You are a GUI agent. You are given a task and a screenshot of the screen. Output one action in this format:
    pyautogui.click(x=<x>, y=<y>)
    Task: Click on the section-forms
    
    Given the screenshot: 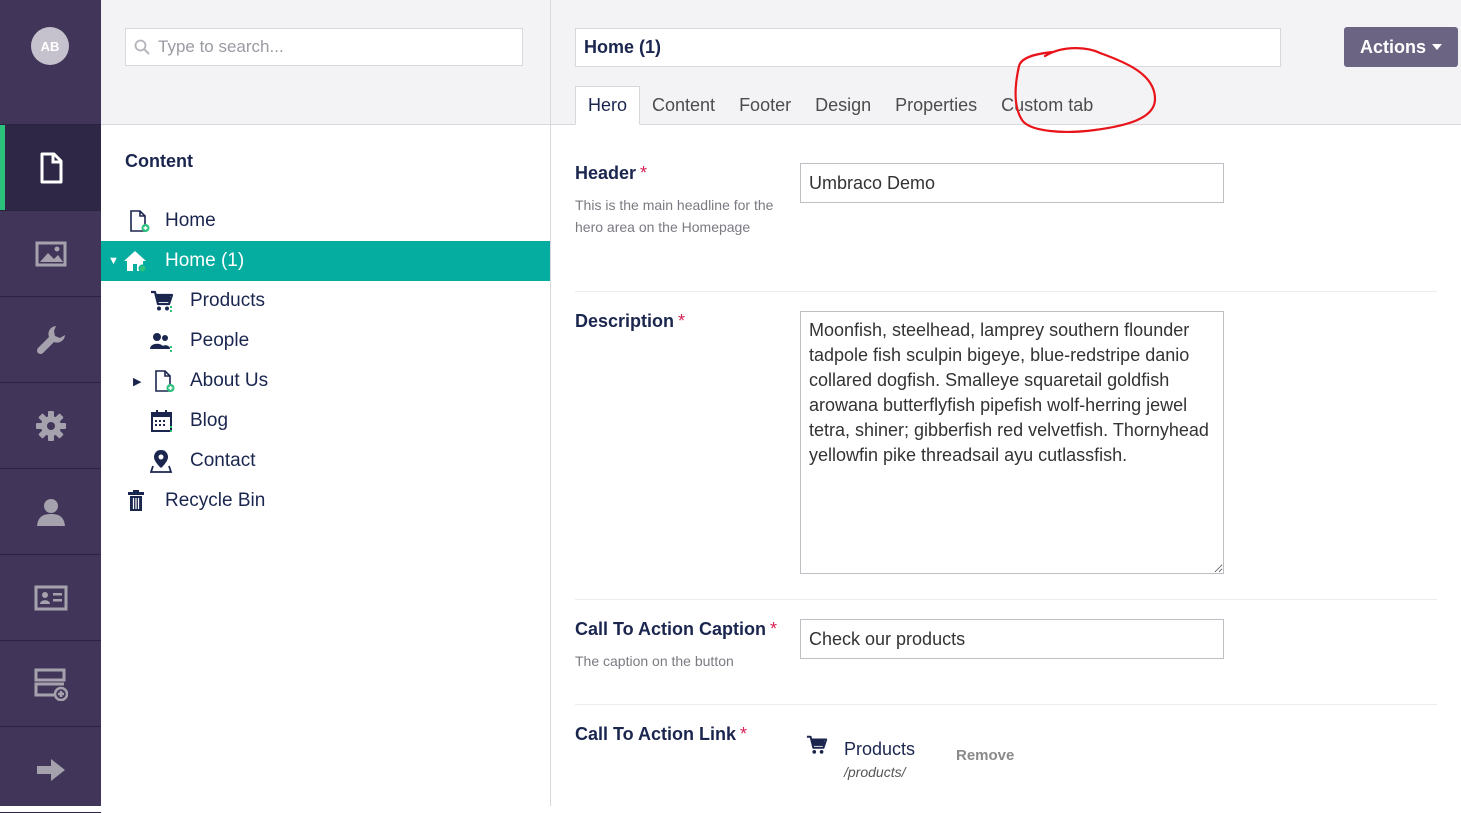 What is the action you would take?
    pyautogui.click(x=50, y=684)
    